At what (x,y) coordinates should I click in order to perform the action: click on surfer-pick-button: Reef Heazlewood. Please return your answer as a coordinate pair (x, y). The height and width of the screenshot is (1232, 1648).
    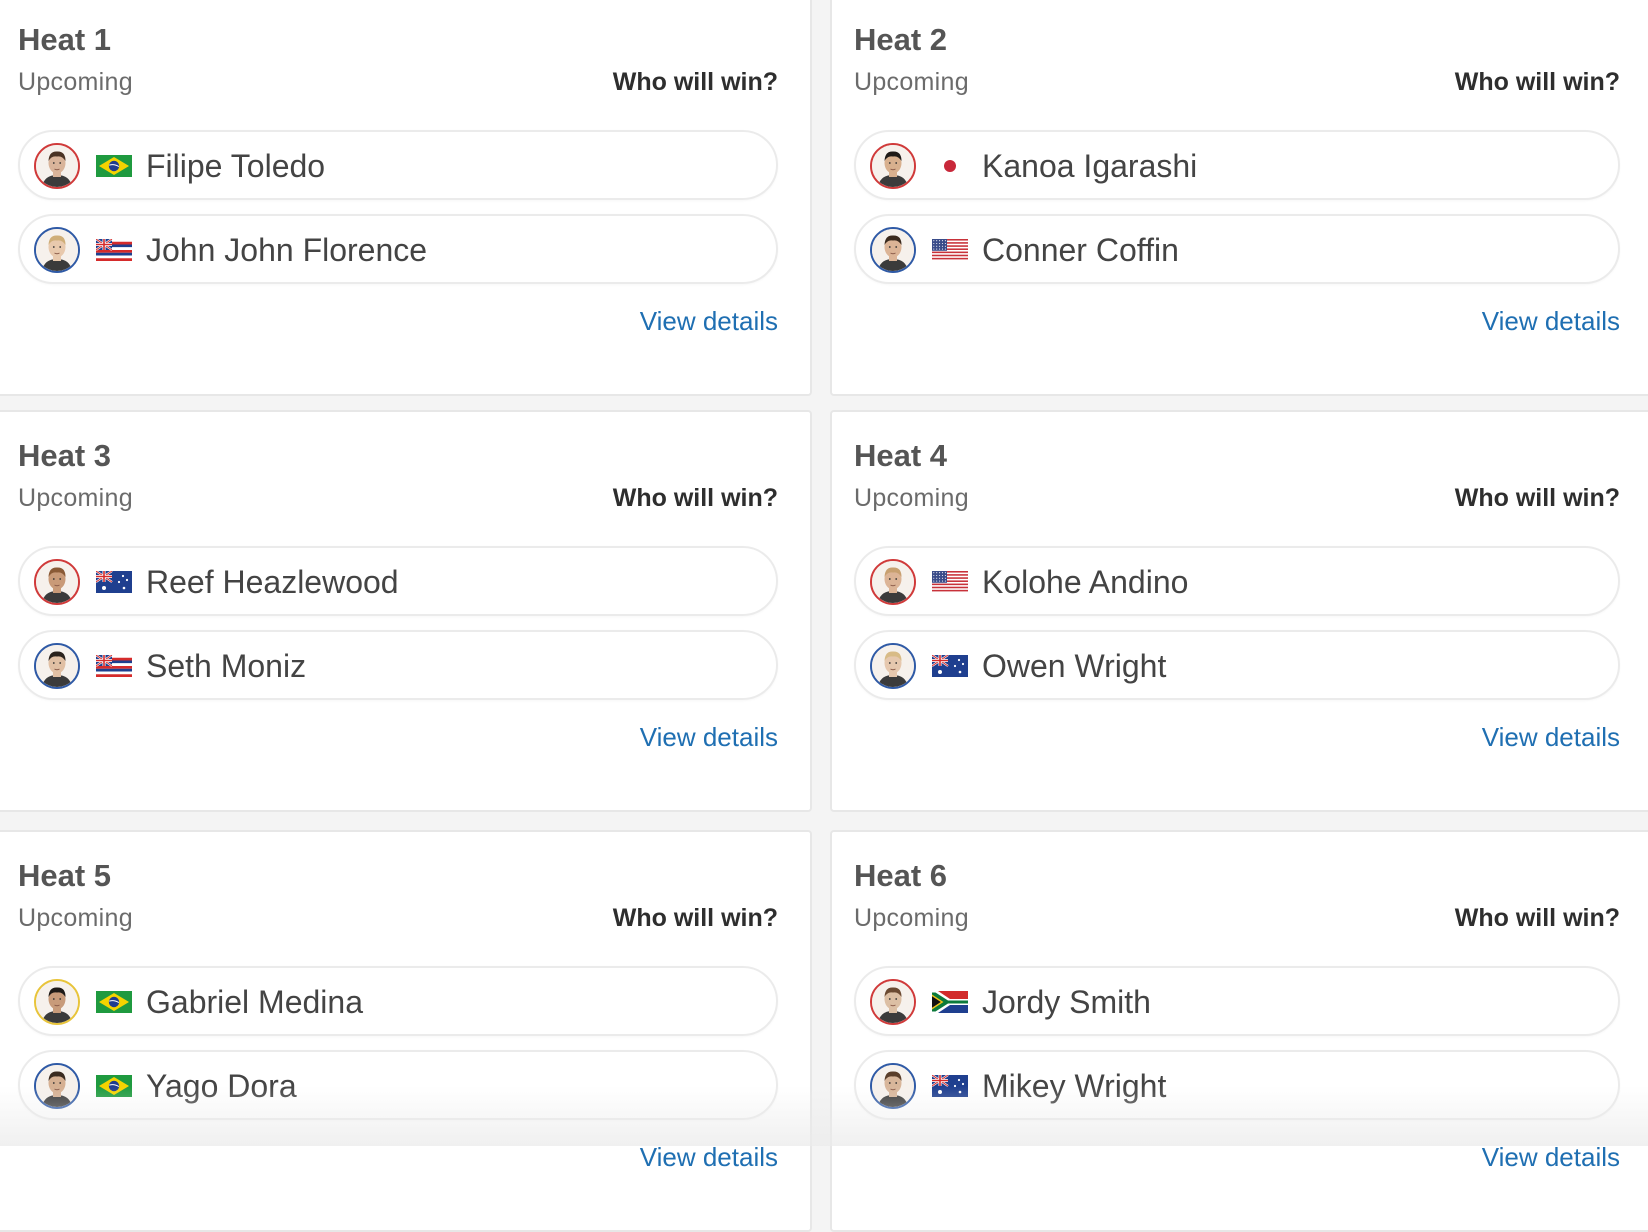
    Looking at the image, I should click on (398, 581).